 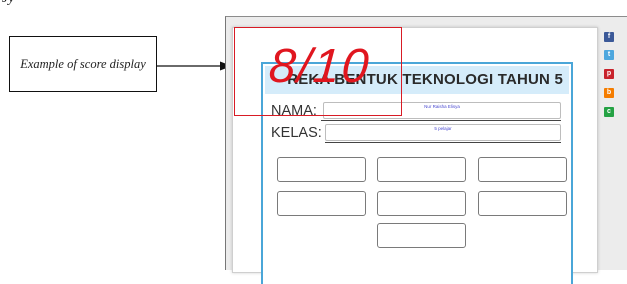 What do you see at coordinates (609, 55) in the screenshot?
I see `twitter-icon: t` at bounding box center [609, 55].